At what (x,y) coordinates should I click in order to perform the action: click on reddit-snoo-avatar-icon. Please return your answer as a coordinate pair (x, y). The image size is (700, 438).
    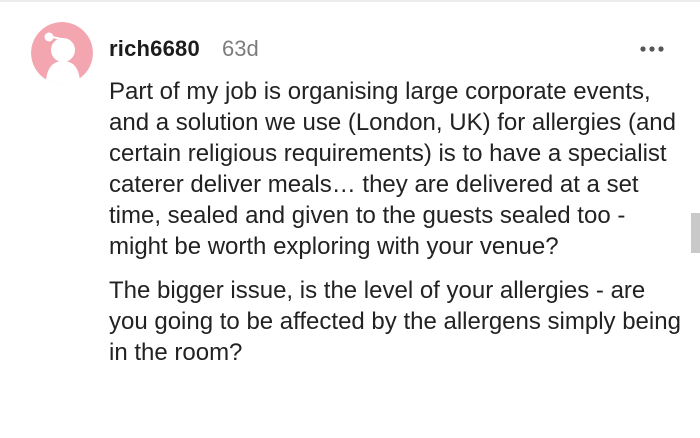
    Looking at the image, I should click on (62, 53).